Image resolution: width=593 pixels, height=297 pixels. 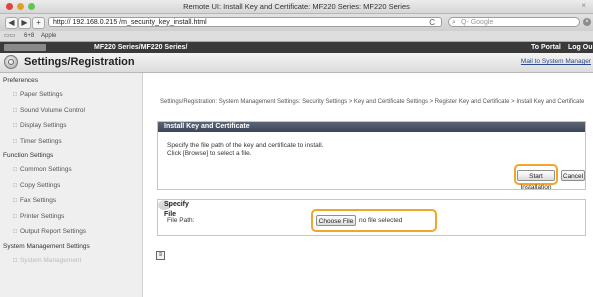 What do you see at coordinates (11, 23) in the screenshot?
I see `back-button: ◀` at bounding box center [11, 23].